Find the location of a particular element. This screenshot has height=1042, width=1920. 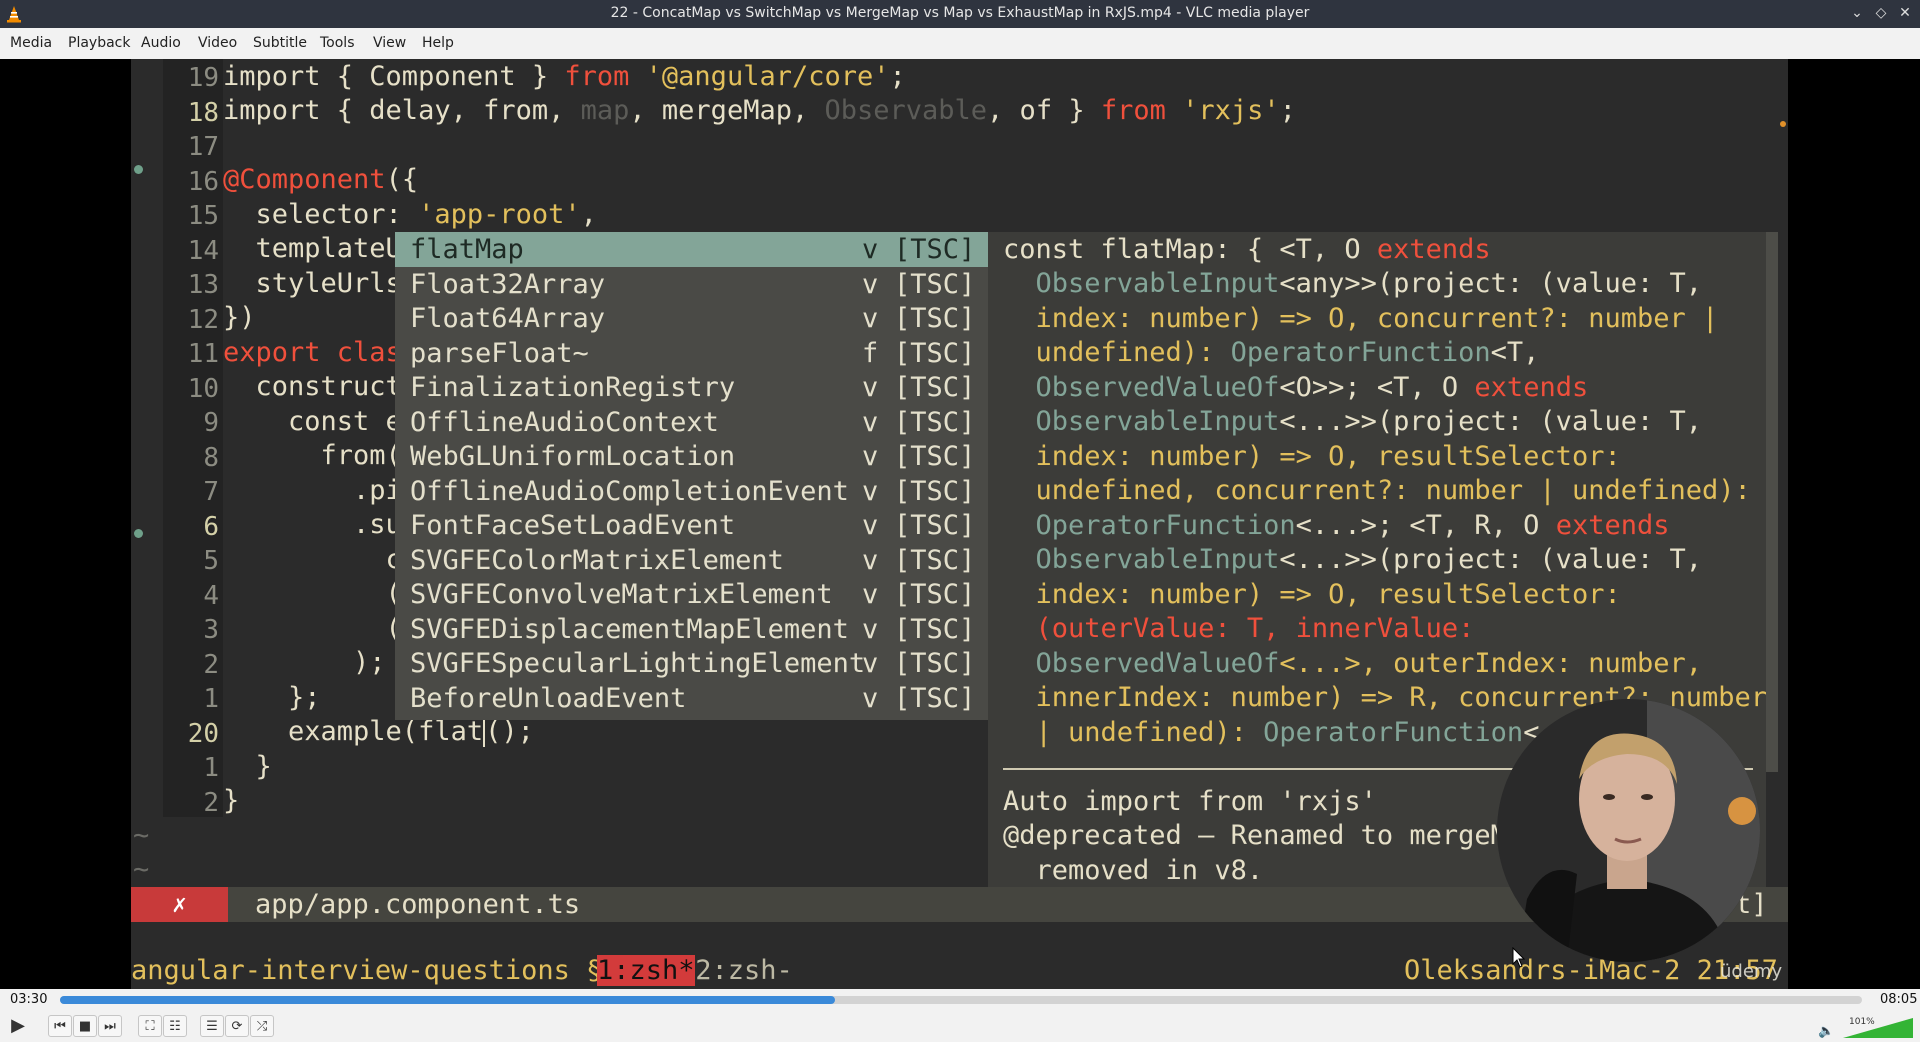

completion-item: Float64Array v [TSC] is located at coordinates (691, 318).